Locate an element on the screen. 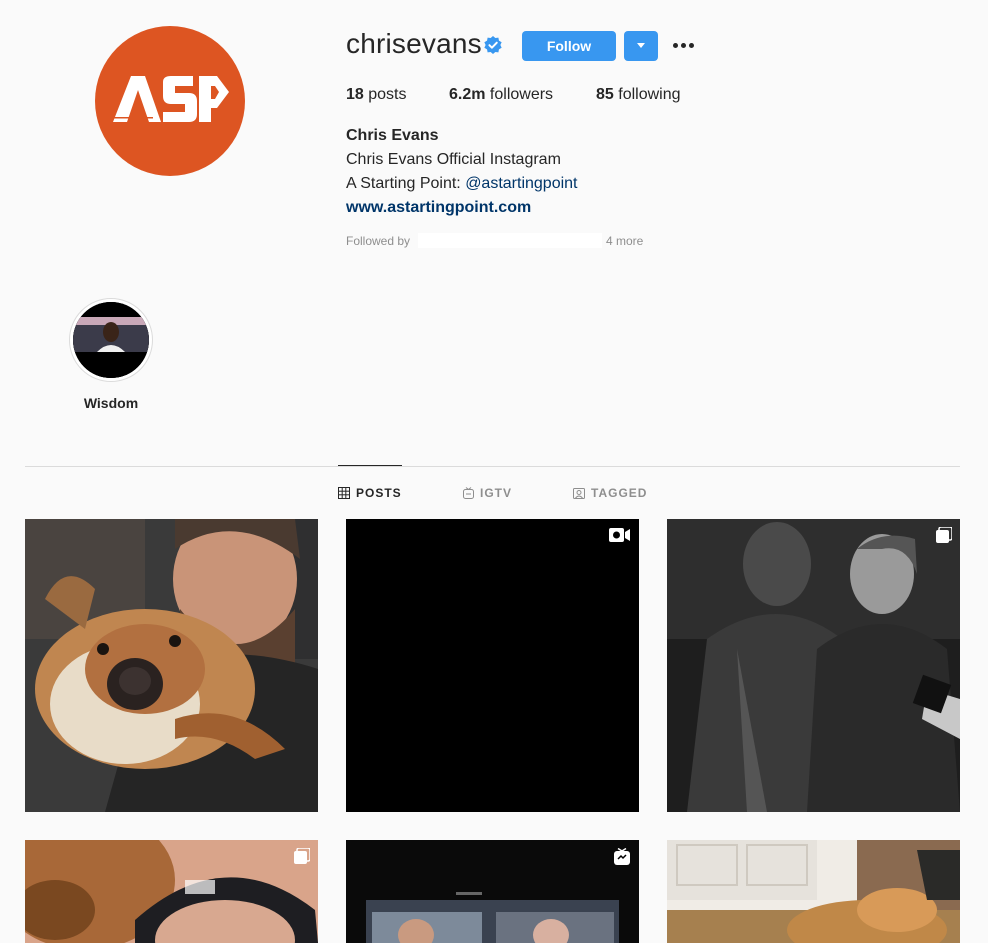 The height and width of the screenshot is (943, 988). bio-line-2: A Starting Point: @astartingpoint is located at coordinates (462, 184).